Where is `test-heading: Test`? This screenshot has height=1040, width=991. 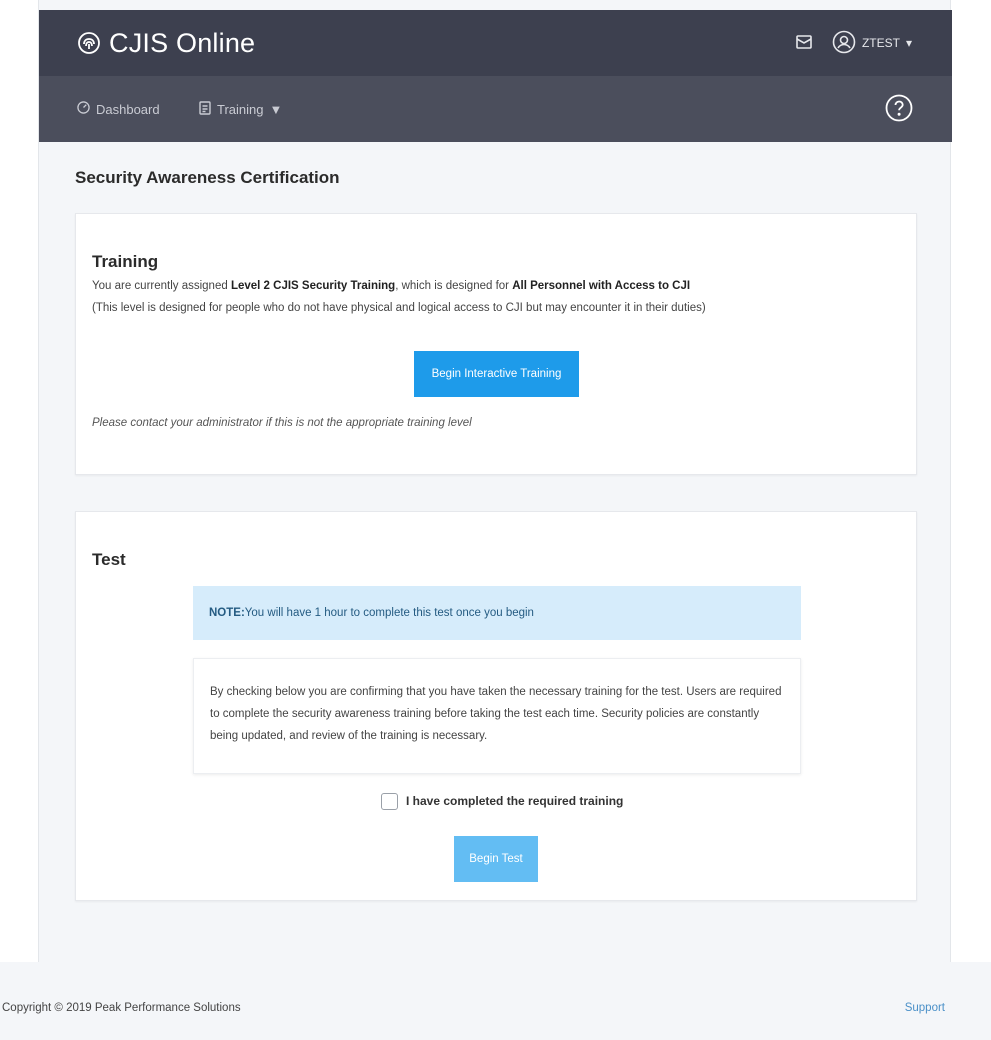
test-heading: Test is located at coordinates (109, 559).